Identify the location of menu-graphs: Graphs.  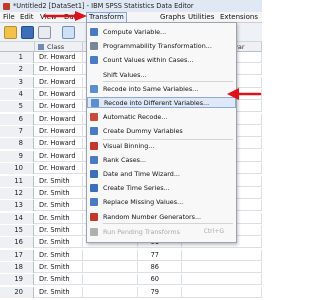
(172, 17).